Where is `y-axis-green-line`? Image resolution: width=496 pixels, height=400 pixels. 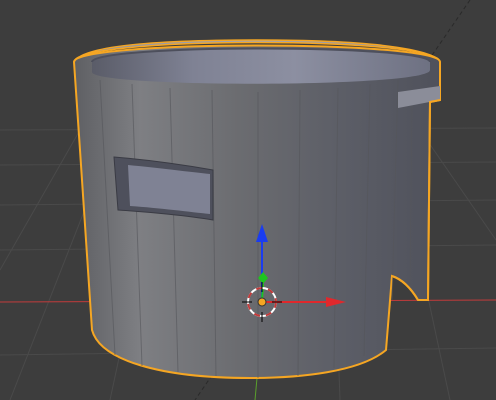 y-axis-green-line is located at coordinates (256, 388).